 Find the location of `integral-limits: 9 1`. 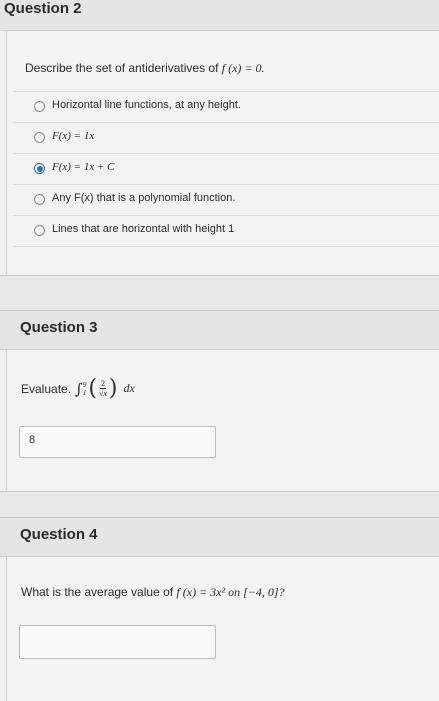

integral-limits: 9 1 is located at coordinates (85, 389).